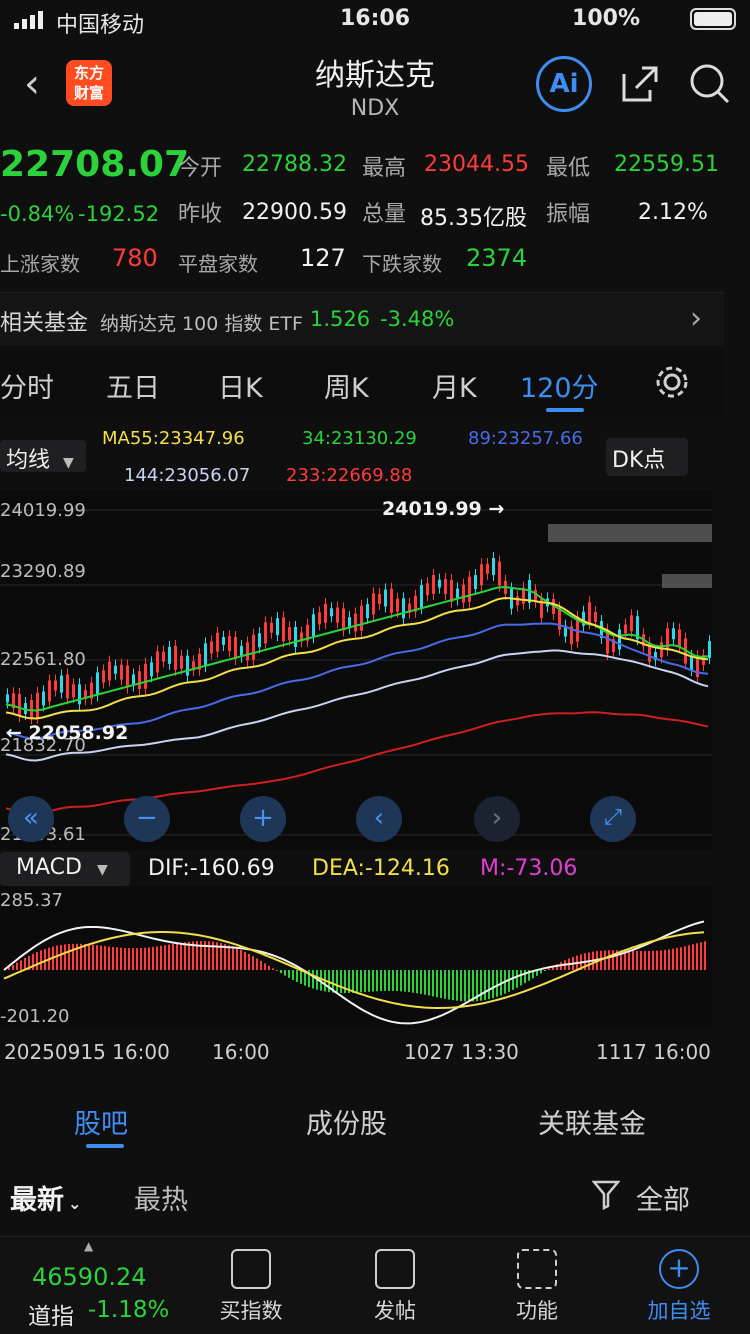 The width and height of the screenshot is (750, 1334). Describe the element at coordinates (240, 385) in the screenshot. I see `tab-daily-k: 日K` at that location.